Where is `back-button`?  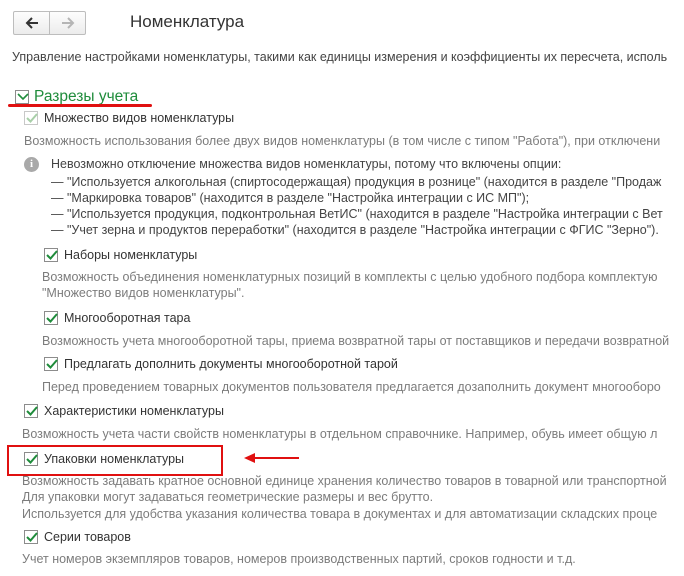 back-button is located at coordinates (31, 23).